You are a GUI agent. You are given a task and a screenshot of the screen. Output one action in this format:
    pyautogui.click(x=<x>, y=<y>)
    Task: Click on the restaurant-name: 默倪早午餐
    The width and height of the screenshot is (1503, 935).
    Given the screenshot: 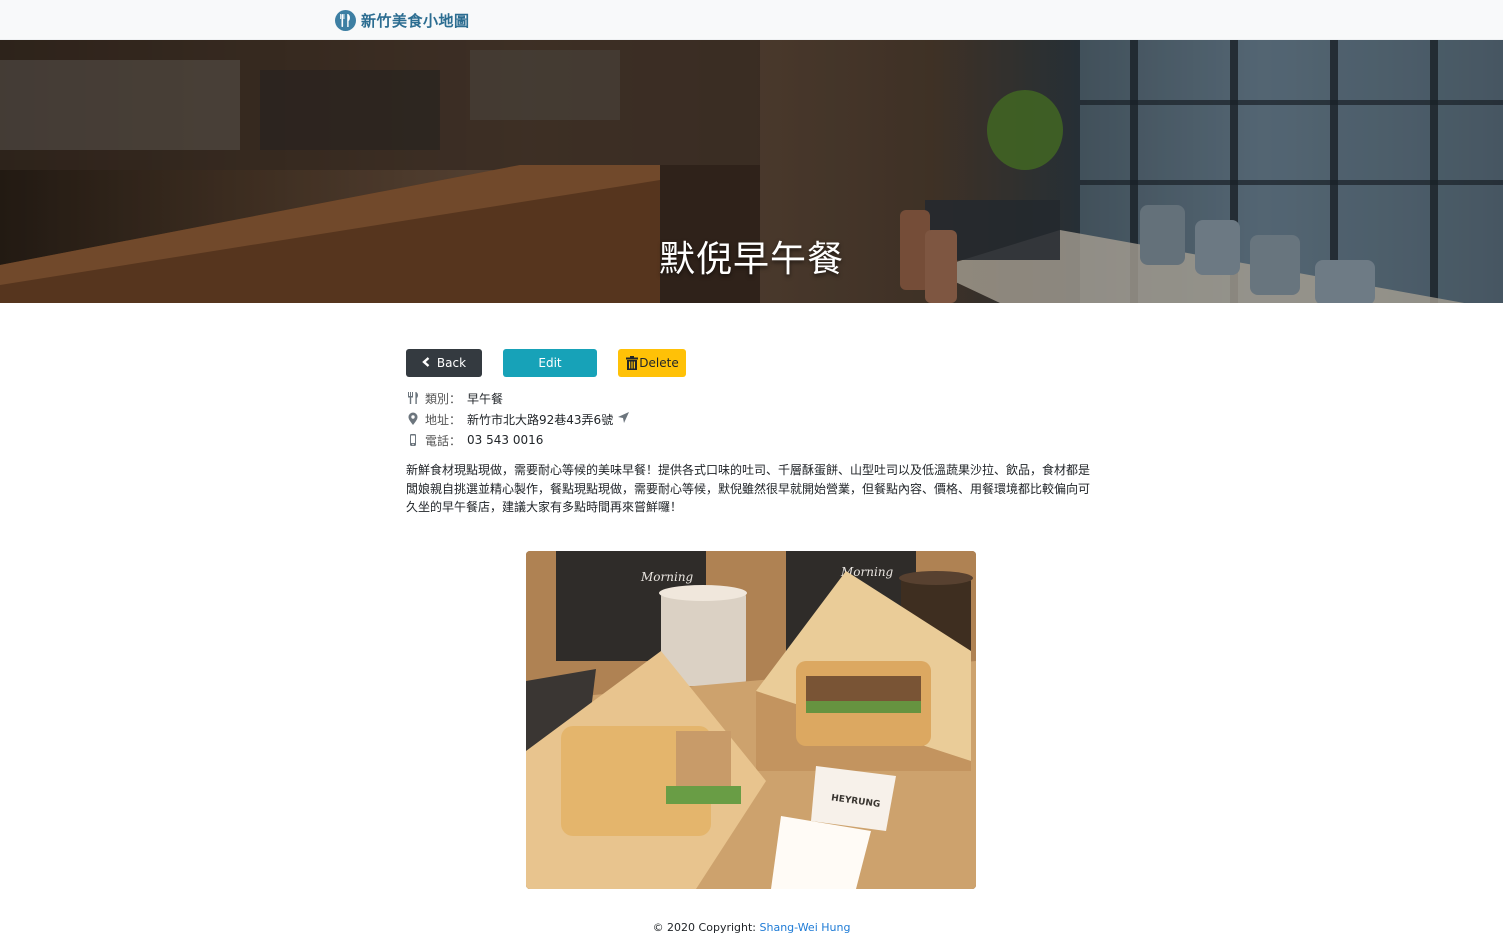 What is the action you would take?
    pyautogui.click(x=751, y=259)
    